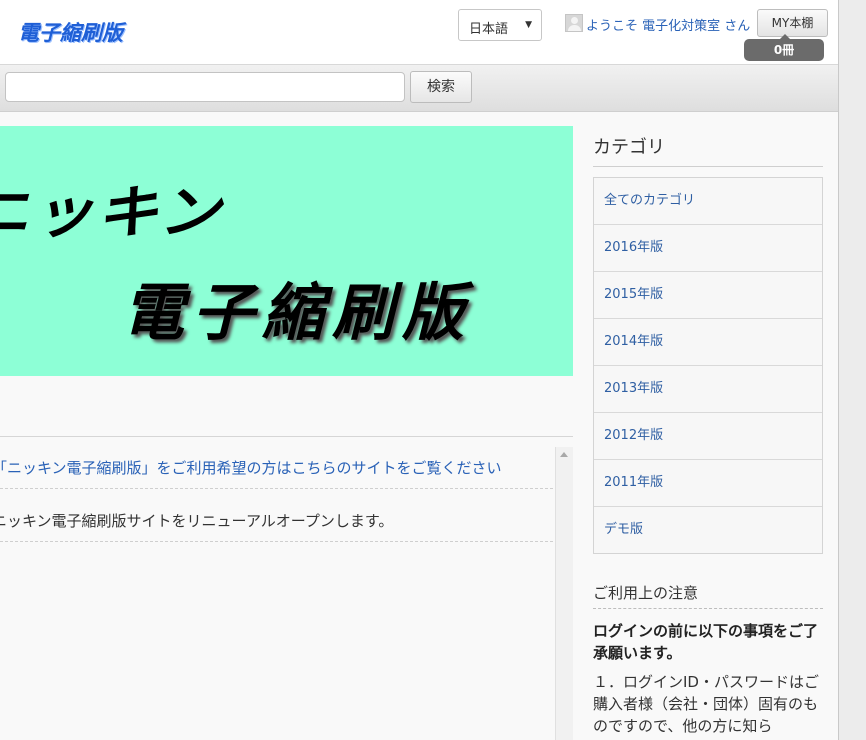 The height and width of the screenshot is (740, 866). Describe the element at coordinates (629, 147) in the screenshot. I see `sidebar-category-title: カテゴリ` at that location.